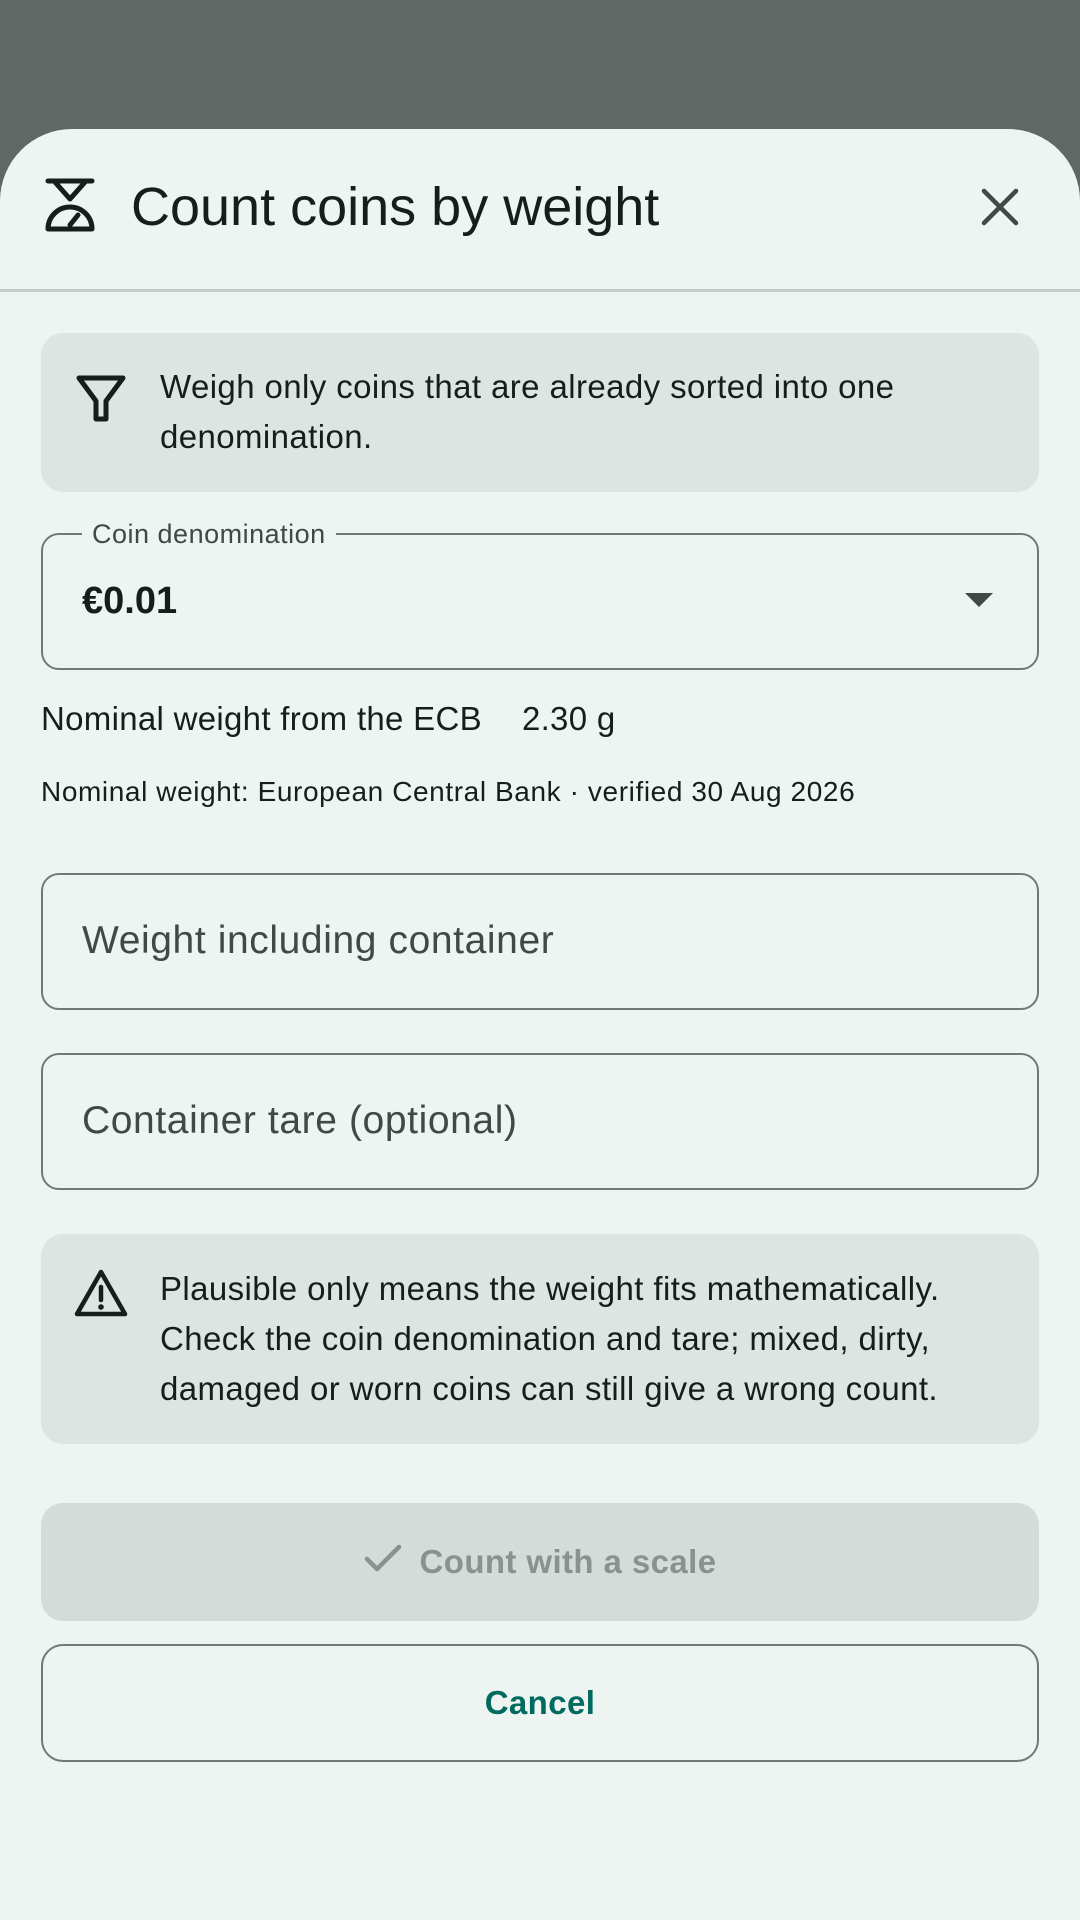  I want to click on gross-weight-field: Weight including container, so click(540, 941).